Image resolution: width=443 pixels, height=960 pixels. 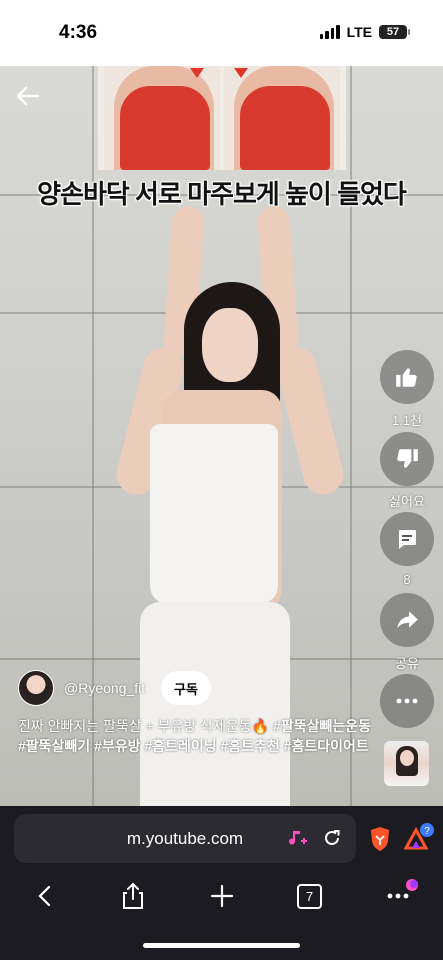 What do you see at coordinates (420, 837) in the screenshot?
I see `brave-rewards-icon: ?` at bounding box center [420, 837].